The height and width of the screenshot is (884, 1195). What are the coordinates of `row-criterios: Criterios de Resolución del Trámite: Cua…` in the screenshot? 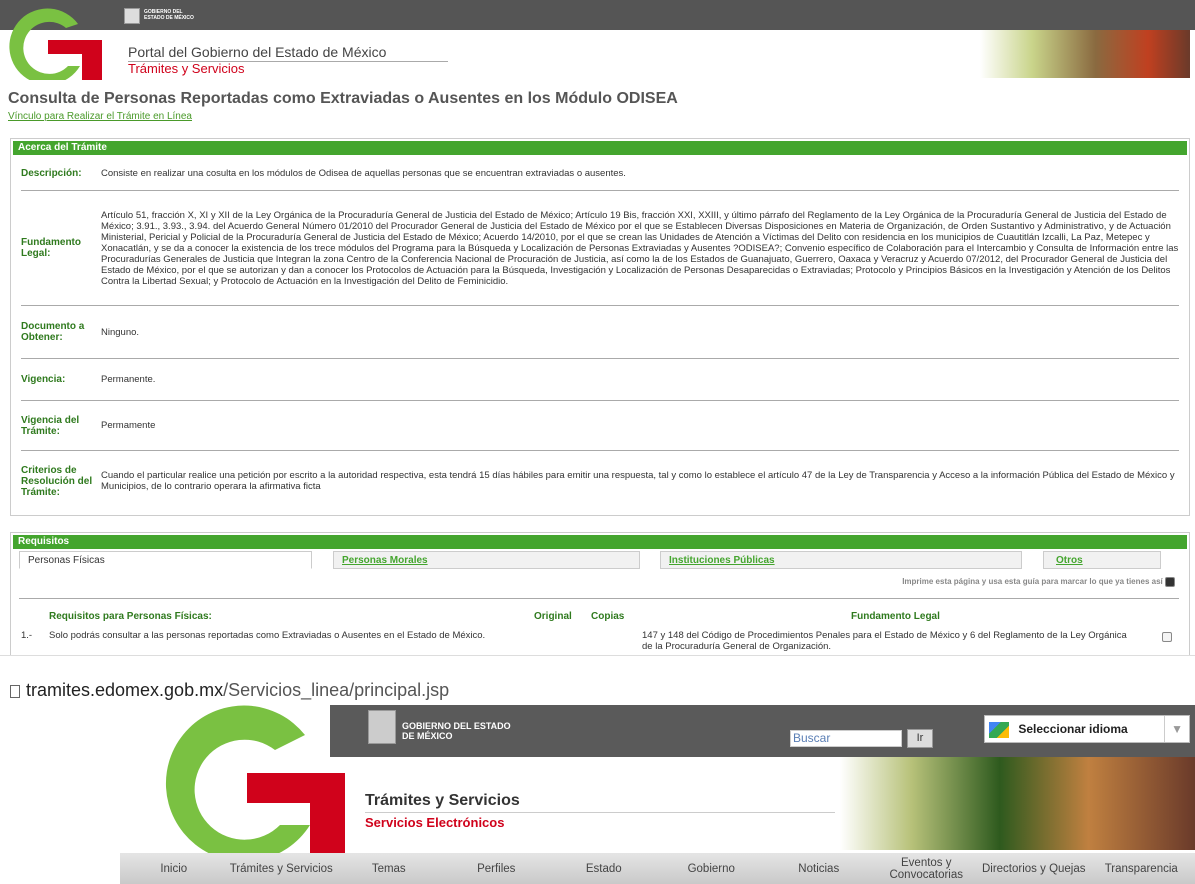 It's located at (600, 481).